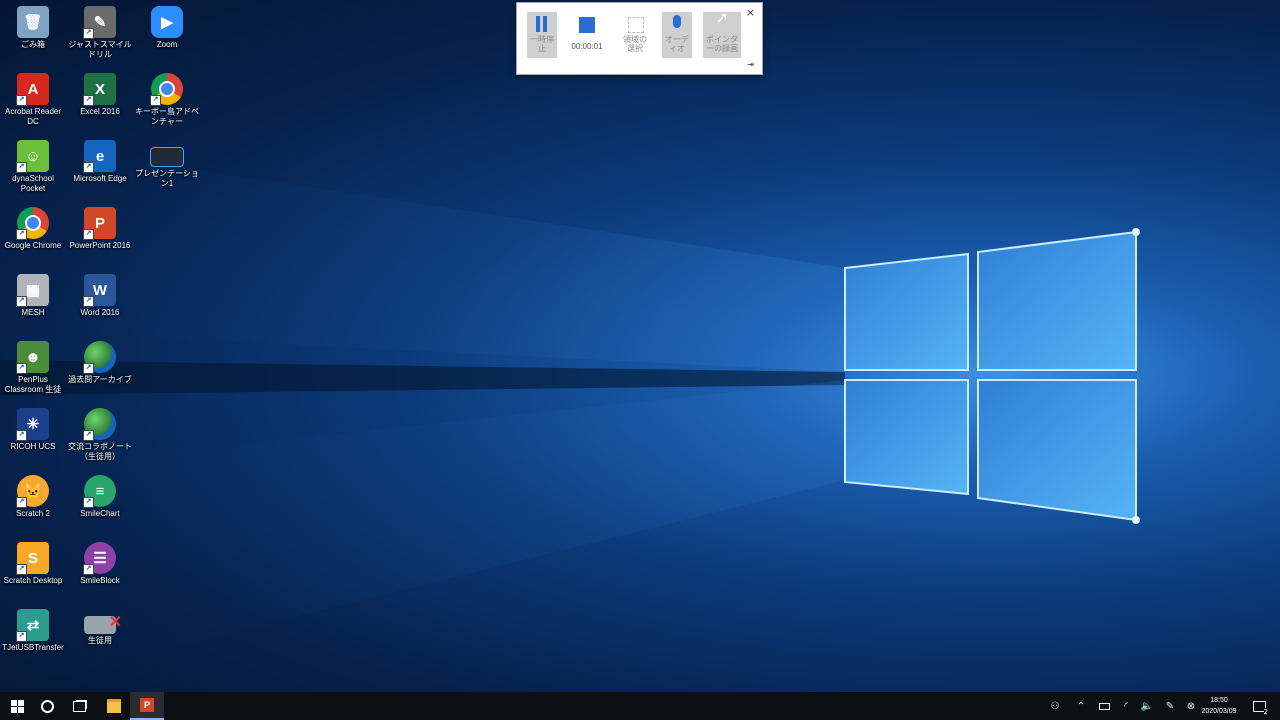 Image resolution: width=1280 pixels, height=720 pixels. Describe the element at coordinates (99, 491) in the screenshot. I see `smilechart-icon: ≡ ↗` at that location.